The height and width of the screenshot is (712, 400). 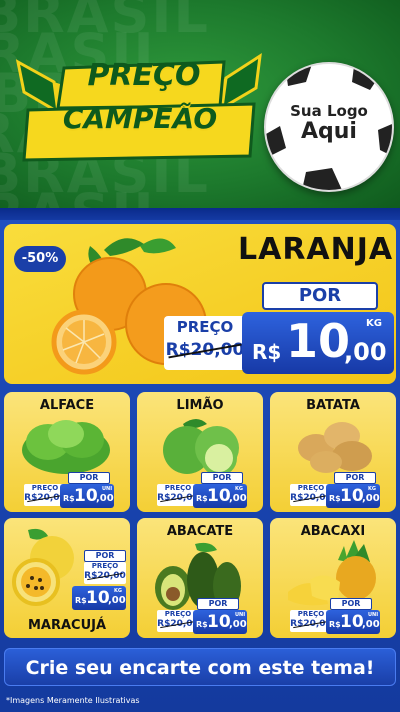 I want to click on logo-placeholder-line1: Sua Logo, so click(x=329, y=111).